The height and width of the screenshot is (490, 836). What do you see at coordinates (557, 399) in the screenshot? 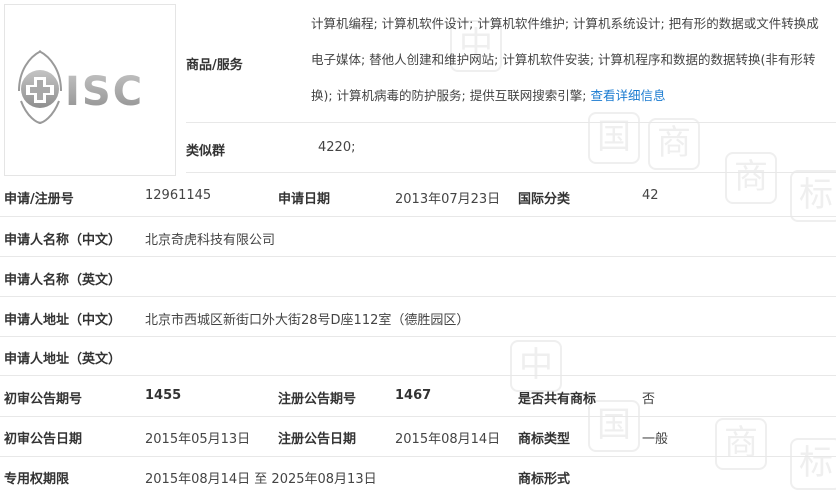
I see `shared-label: 是否共有商标` at bounding box center [557, 399].